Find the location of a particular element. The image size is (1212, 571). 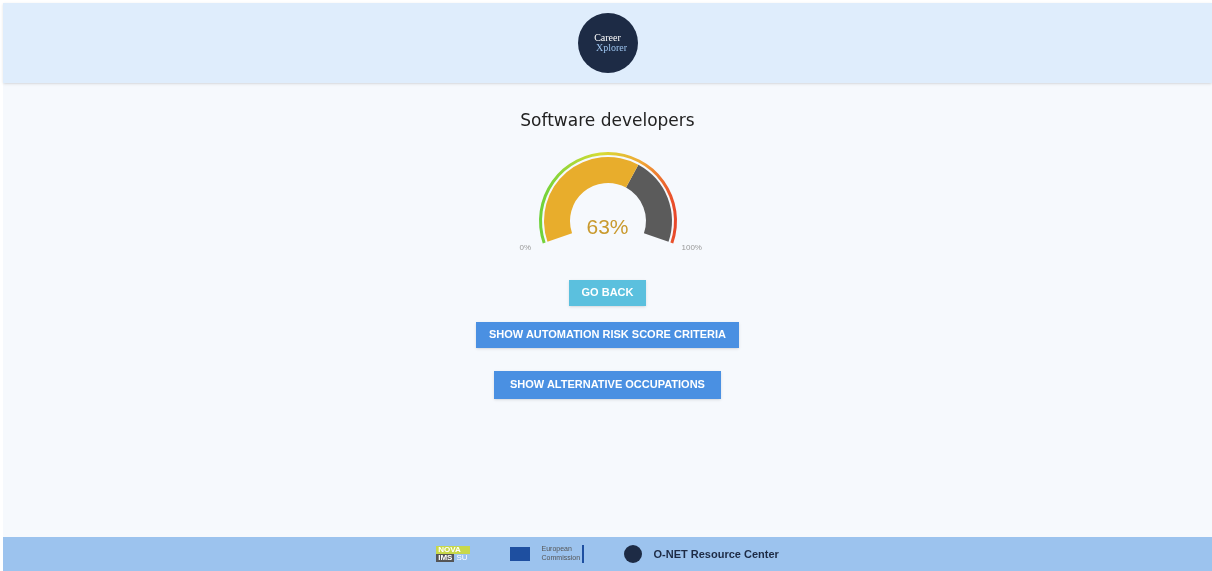

action-button: SHOW ALTERNATIVE OCCUPATIONS is located at coordinates (607, 384).